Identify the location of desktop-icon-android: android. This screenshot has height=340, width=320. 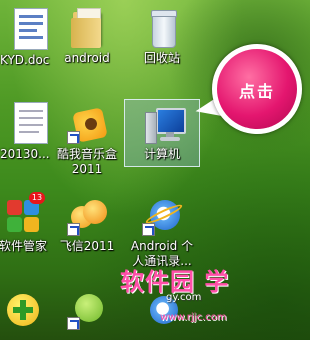
(87, 37).